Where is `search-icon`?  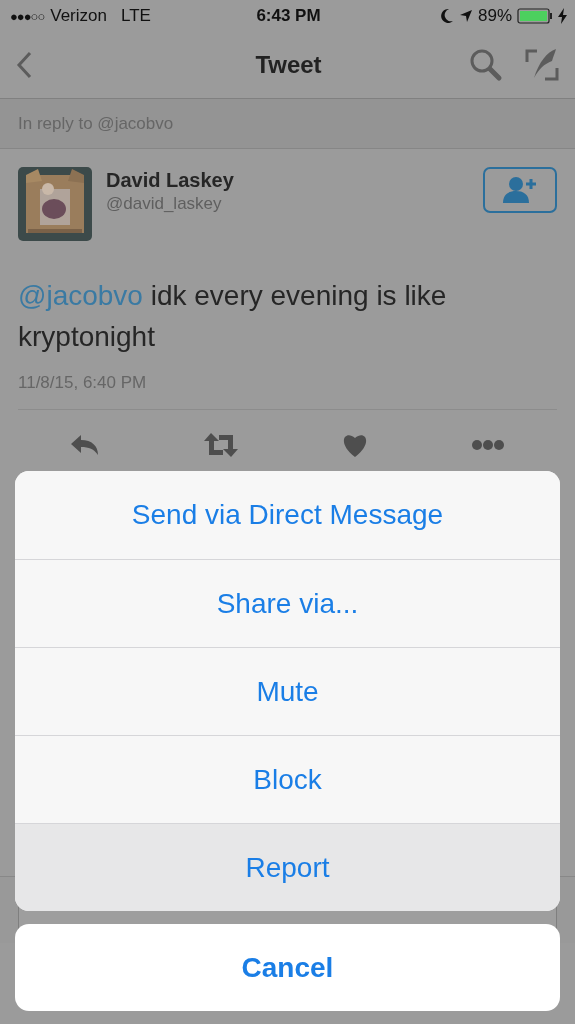 search-icon is located at coordinates (486, 65).